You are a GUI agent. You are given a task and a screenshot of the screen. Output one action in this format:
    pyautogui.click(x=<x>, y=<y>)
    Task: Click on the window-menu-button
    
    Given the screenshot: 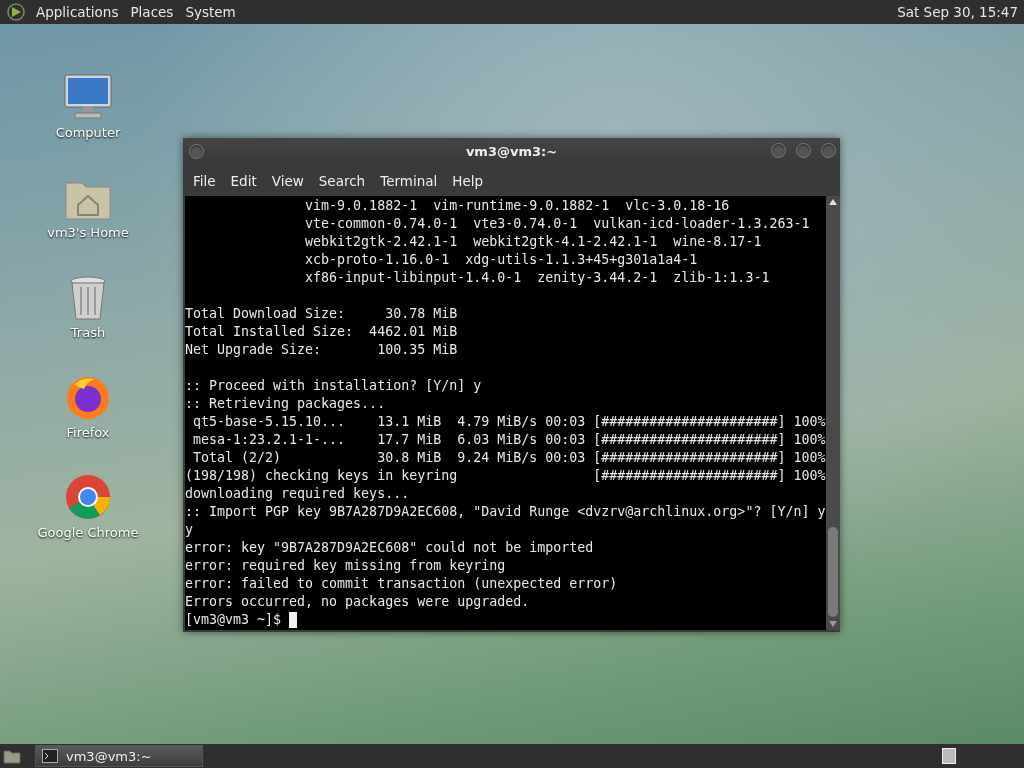 What is the action you would take?
    pyautogui.click(x=196, y=151)
    